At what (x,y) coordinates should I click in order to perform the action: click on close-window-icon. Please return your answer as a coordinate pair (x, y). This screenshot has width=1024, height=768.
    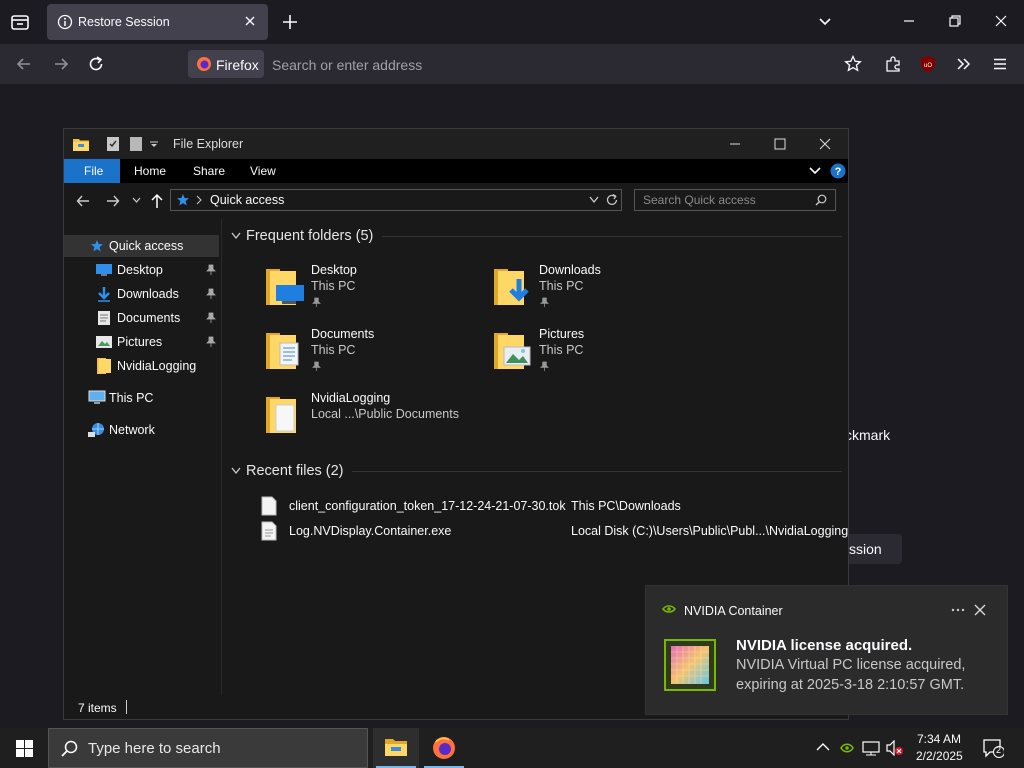
    Looking at the image, I should click on (1001, 21).